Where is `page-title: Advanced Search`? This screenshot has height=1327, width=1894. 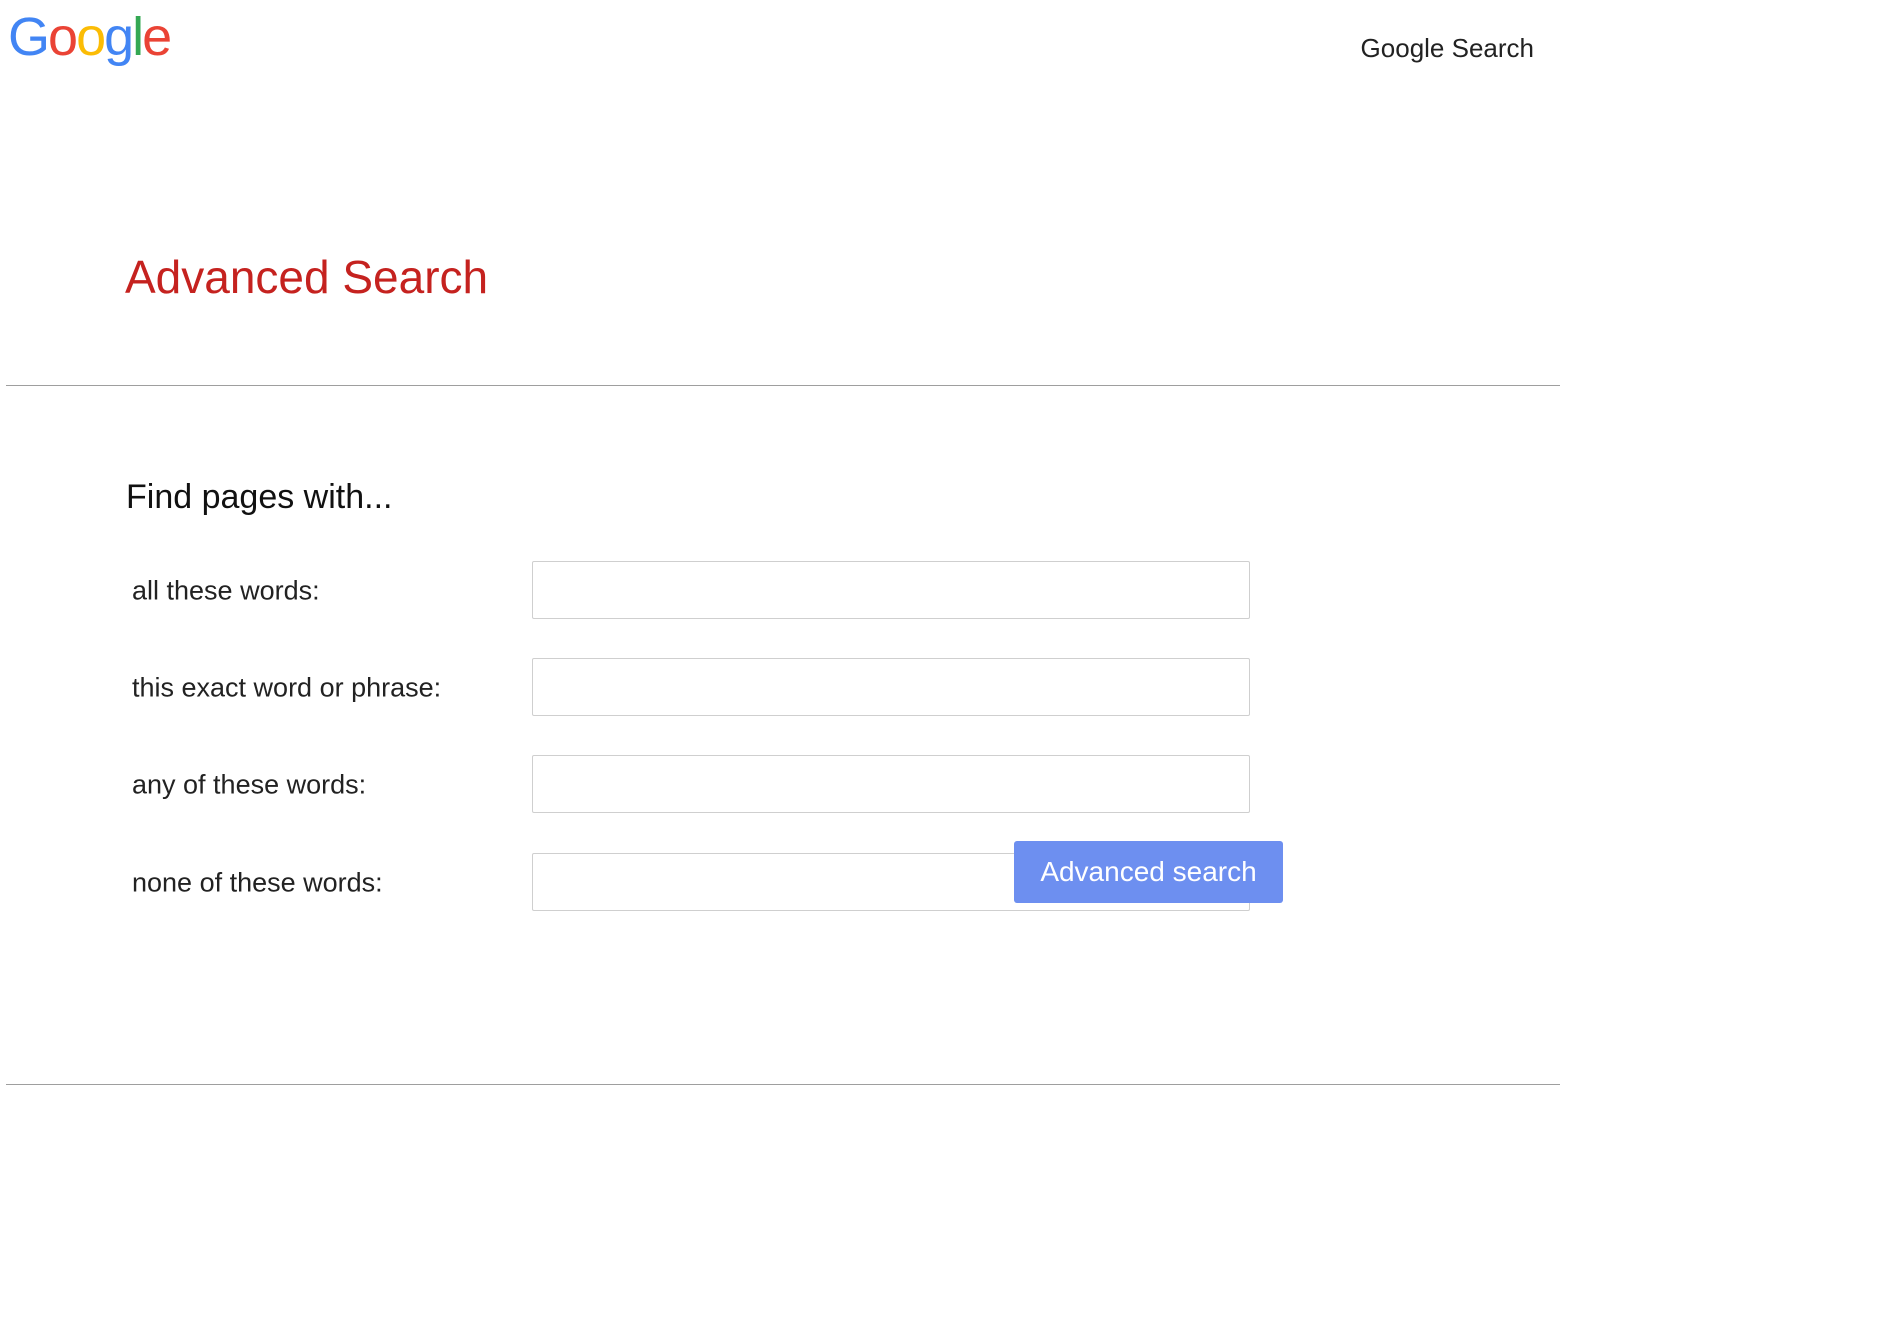
page-title: Advanced Search is located at coordinates (307, 277).